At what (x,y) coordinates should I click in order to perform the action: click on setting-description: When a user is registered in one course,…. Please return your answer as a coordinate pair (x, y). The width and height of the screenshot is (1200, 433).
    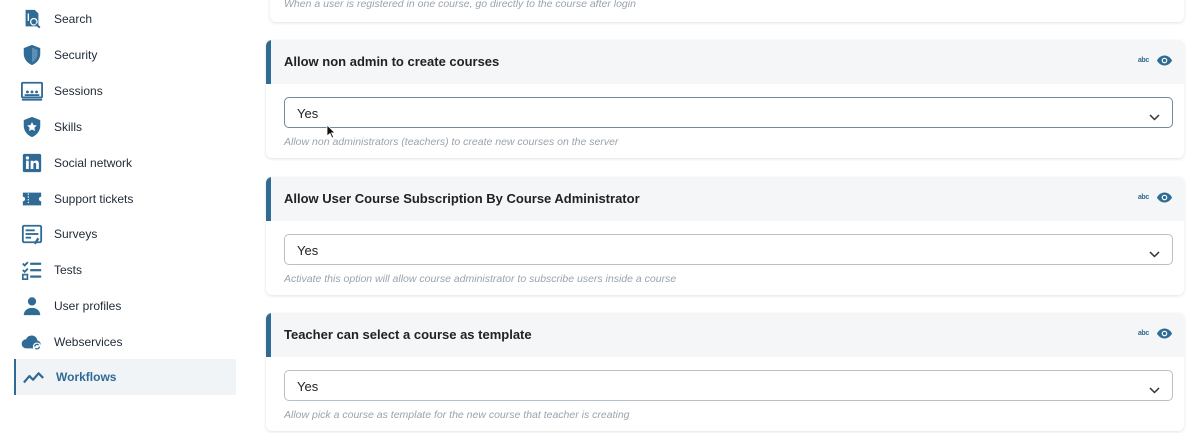
    Looking at the image, I should click on (460, 5).